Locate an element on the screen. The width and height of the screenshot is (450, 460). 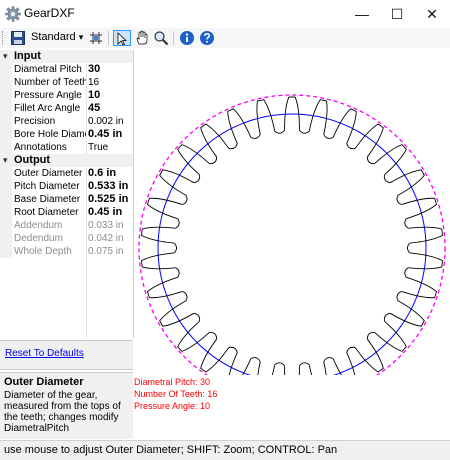
property-name: Base Diameter is located at coordinates (47, 199).